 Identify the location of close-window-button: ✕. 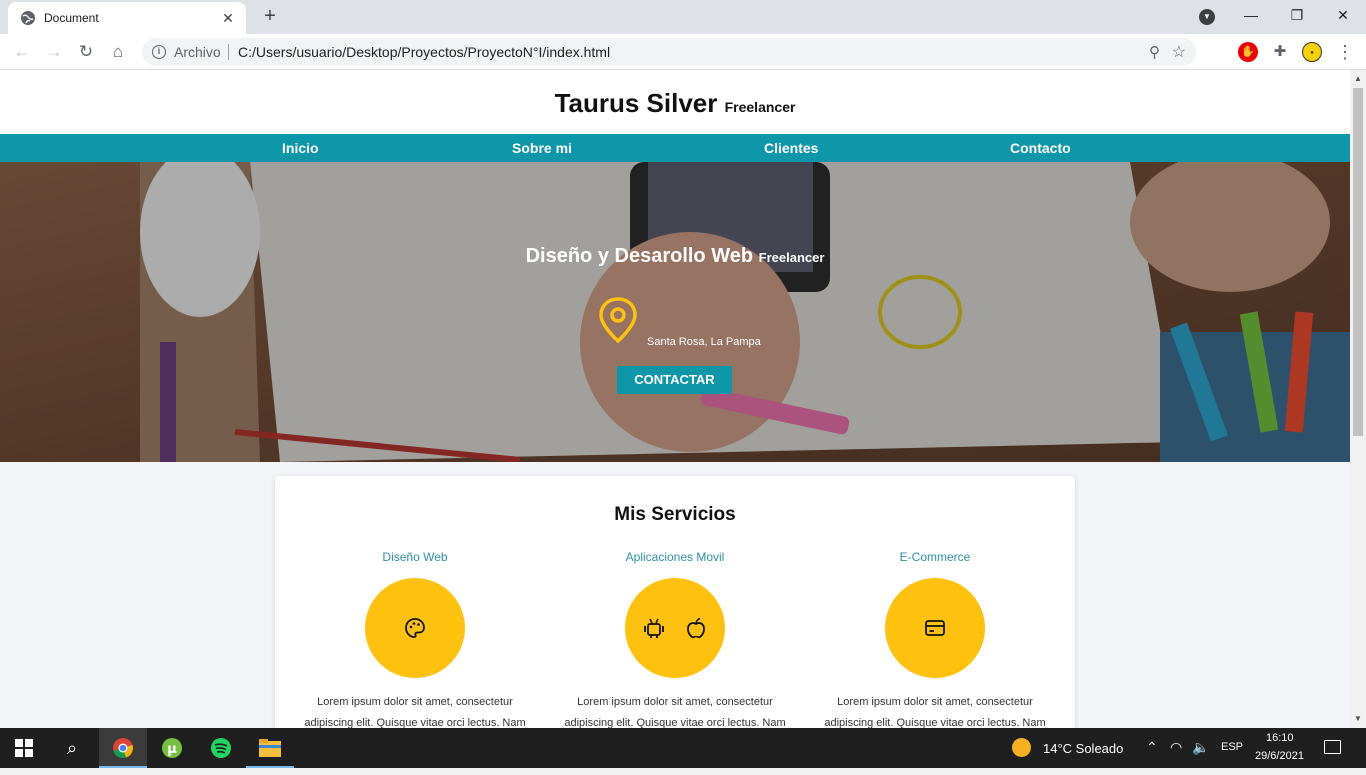
(1343, 15).